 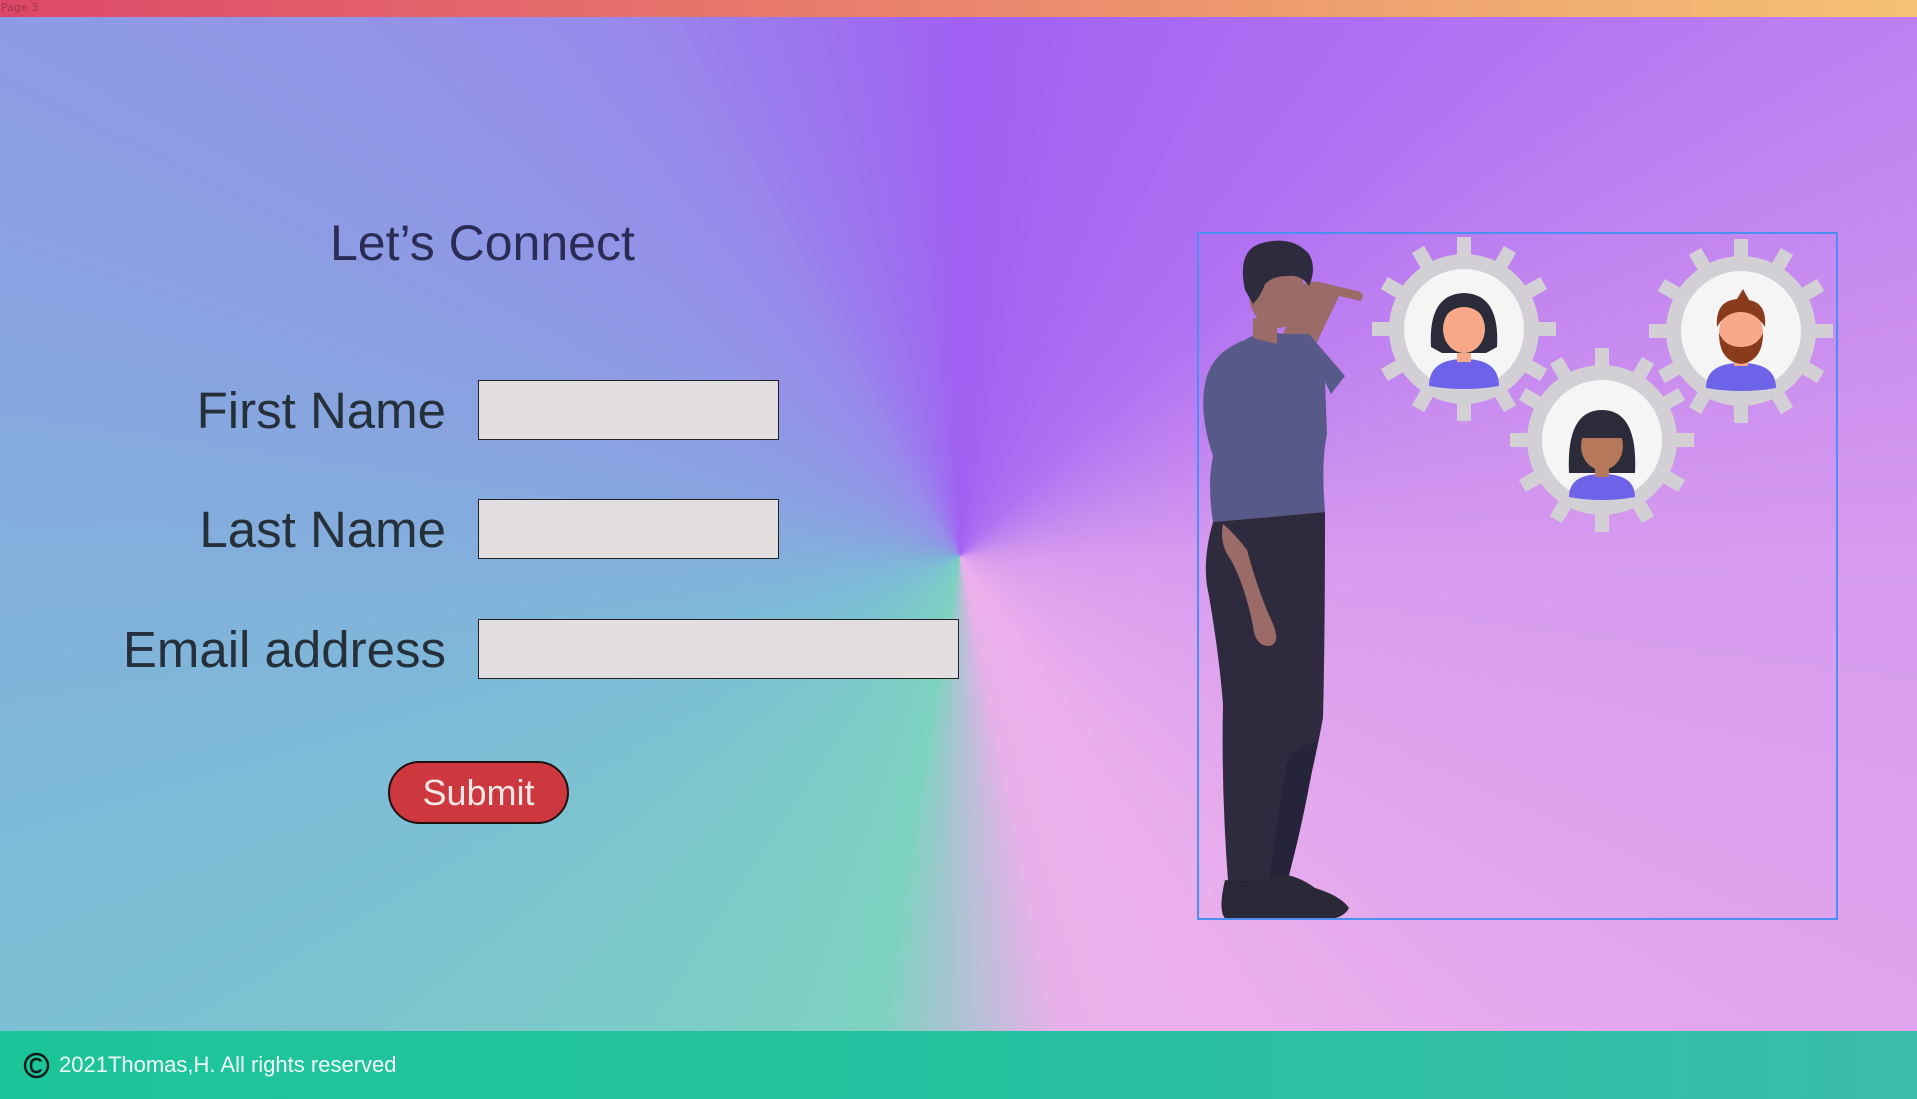 What do you see at coordinates (958, 1065) in the screenshot?
I see `footer: 2021Thomas,H. All rights reserved` at bounding box center [958, 1065].